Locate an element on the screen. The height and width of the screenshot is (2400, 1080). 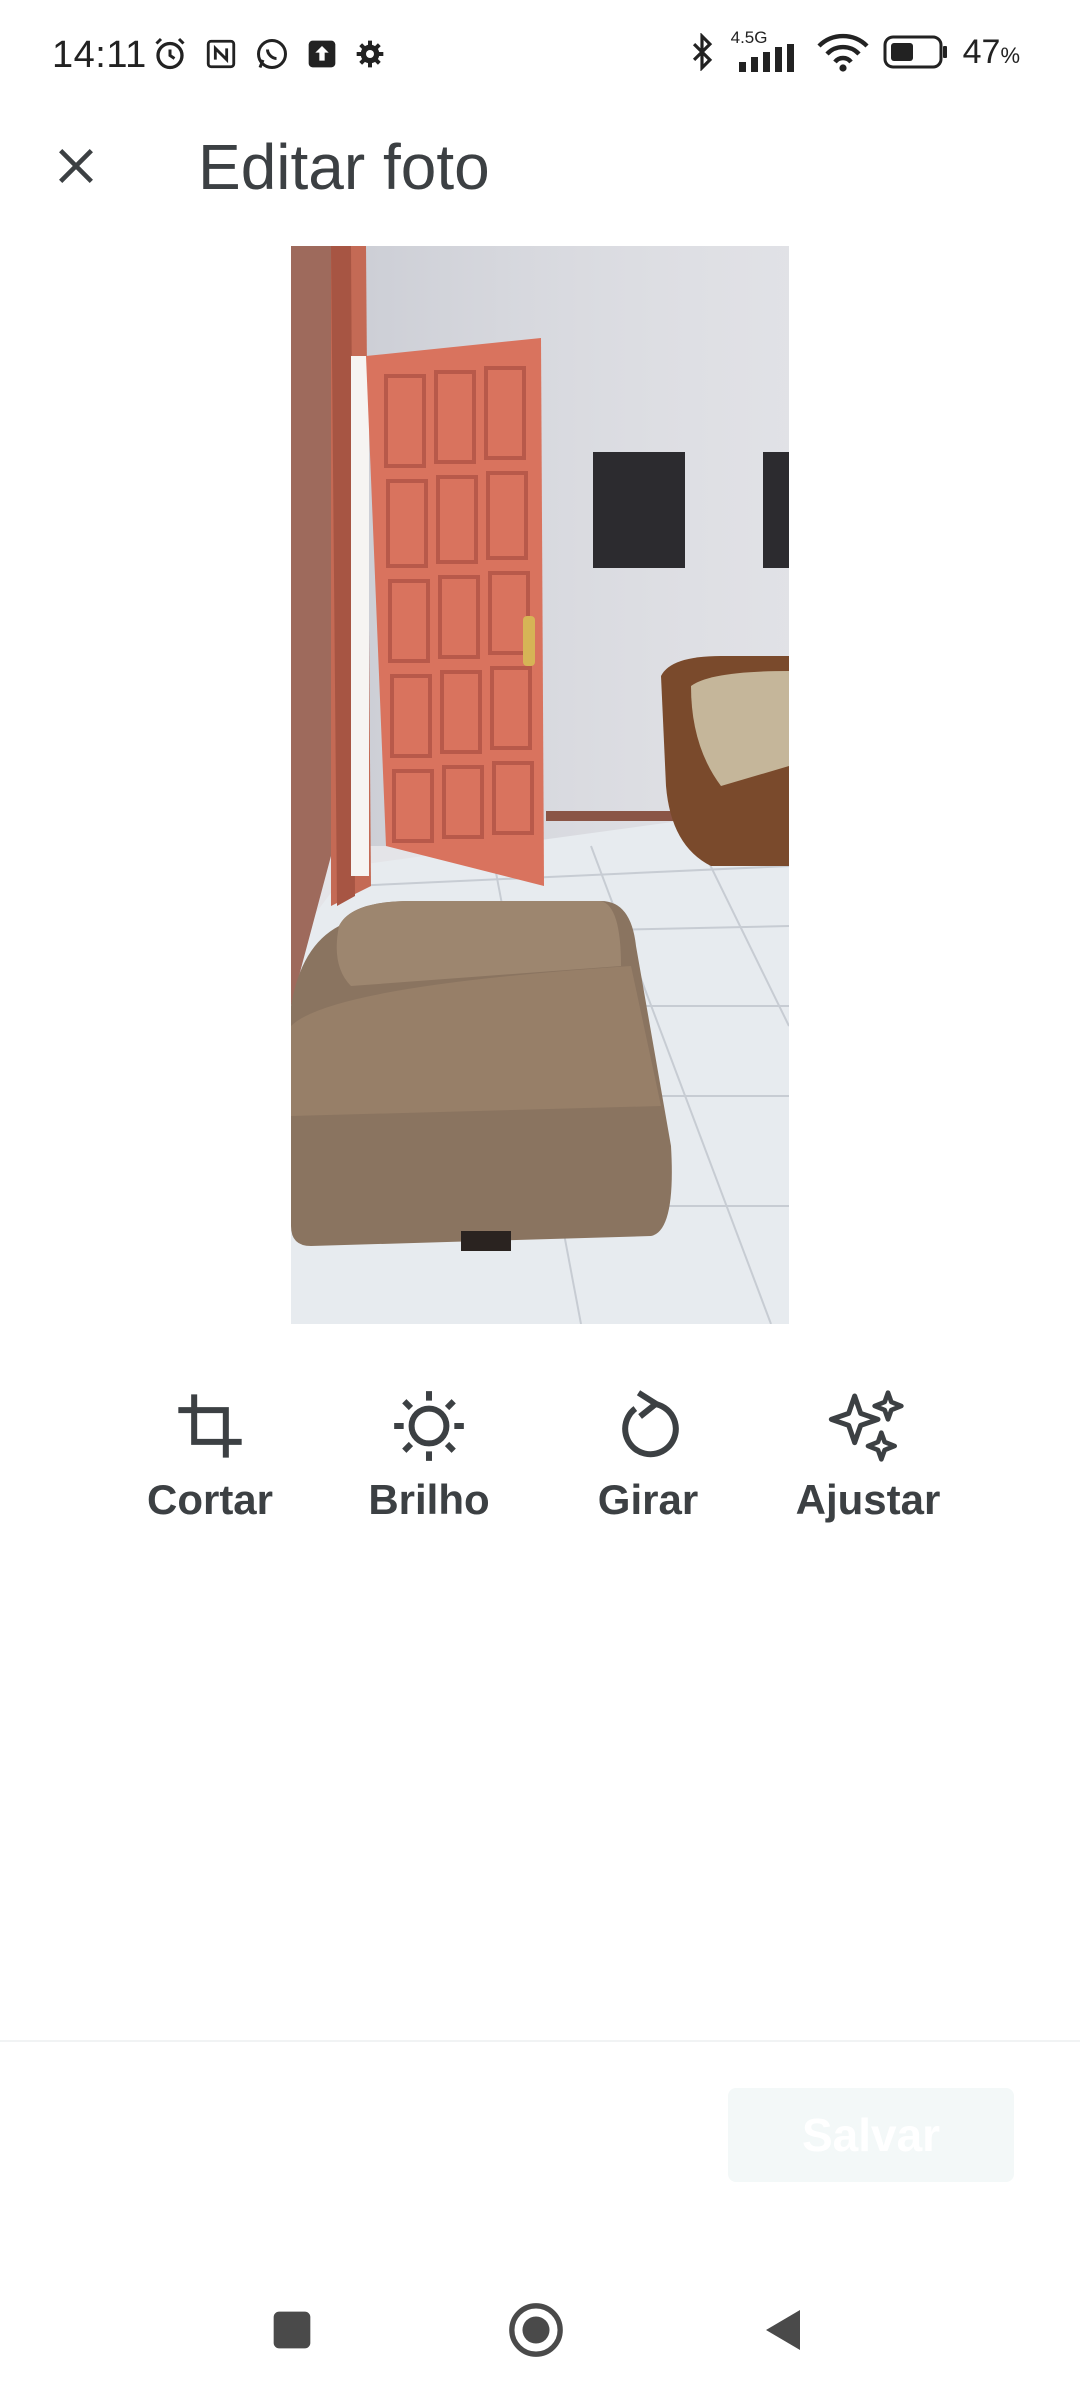
tool-brightness: Brilho is located at coordinates (429, 1466).